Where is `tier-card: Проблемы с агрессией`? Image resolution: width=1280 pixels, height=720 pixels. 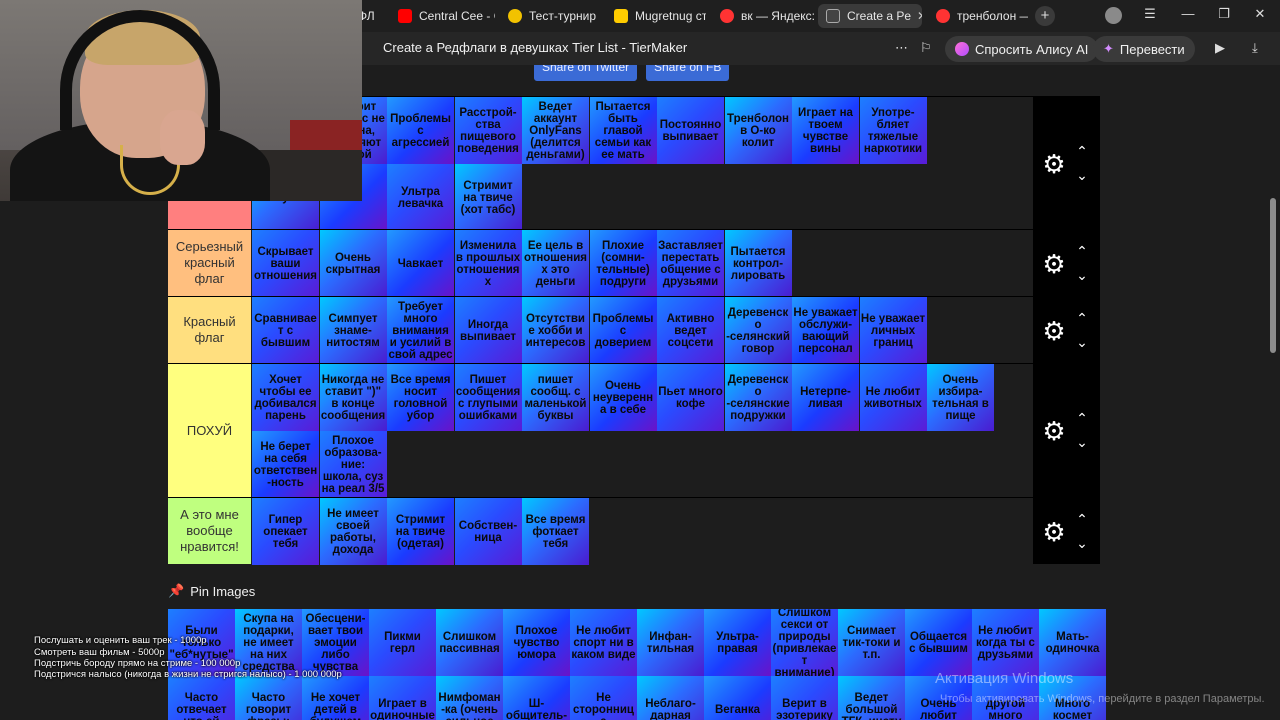
tier-card: Проблемы с агрессией is located at coordinates (420, 130).